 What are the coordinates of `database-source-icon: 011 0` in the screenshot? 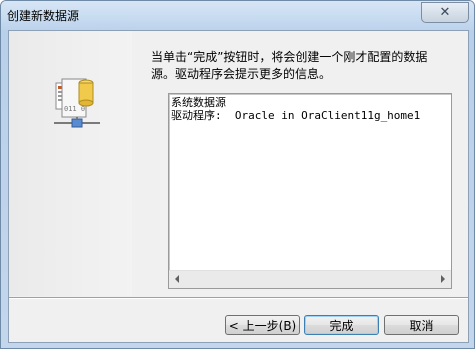 It's located at (77, 105).